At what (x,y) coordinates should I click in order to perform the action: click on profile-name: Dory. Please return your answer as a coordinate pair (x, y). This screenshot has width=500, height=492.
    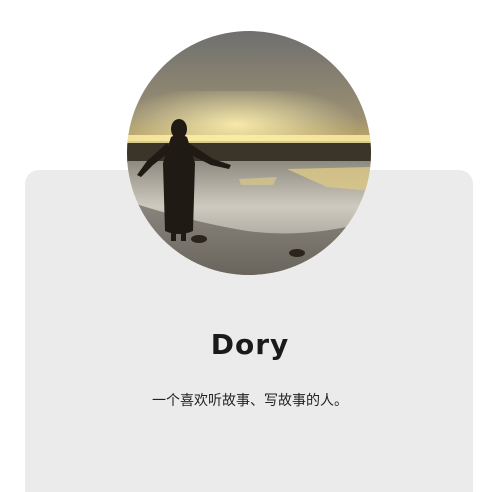
    Looking at the image, I should click on (250, 344).